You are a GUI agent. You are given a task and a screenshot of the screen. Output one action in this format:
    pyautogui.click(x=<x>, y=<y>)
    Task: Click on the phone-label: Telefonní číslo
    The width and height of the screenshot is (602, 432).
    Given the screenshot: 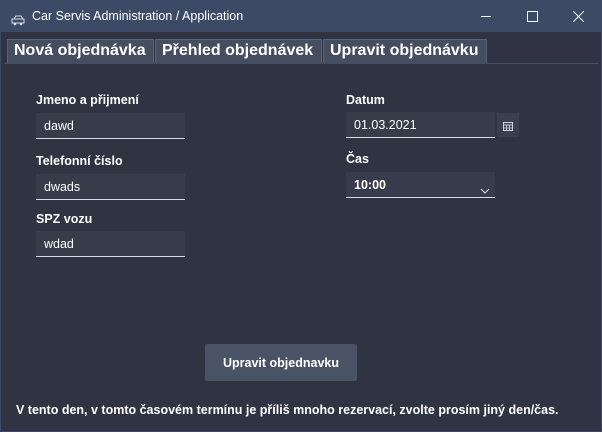 What is the action you would take?
    pyautogui.click(x=79, y=161)
    